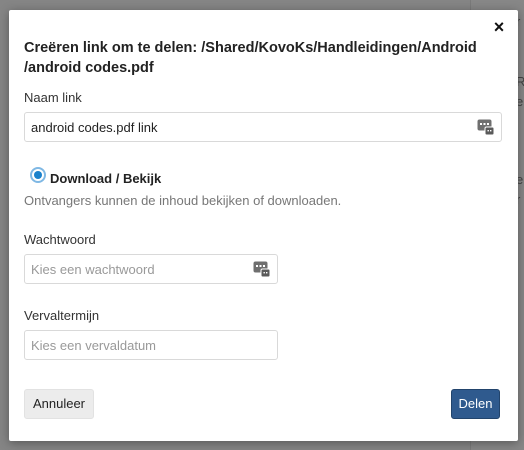 This screenshot has height=450, width=524. I want to click on expiry-date-input: Kies een vervaldatum, so click(151, 345).